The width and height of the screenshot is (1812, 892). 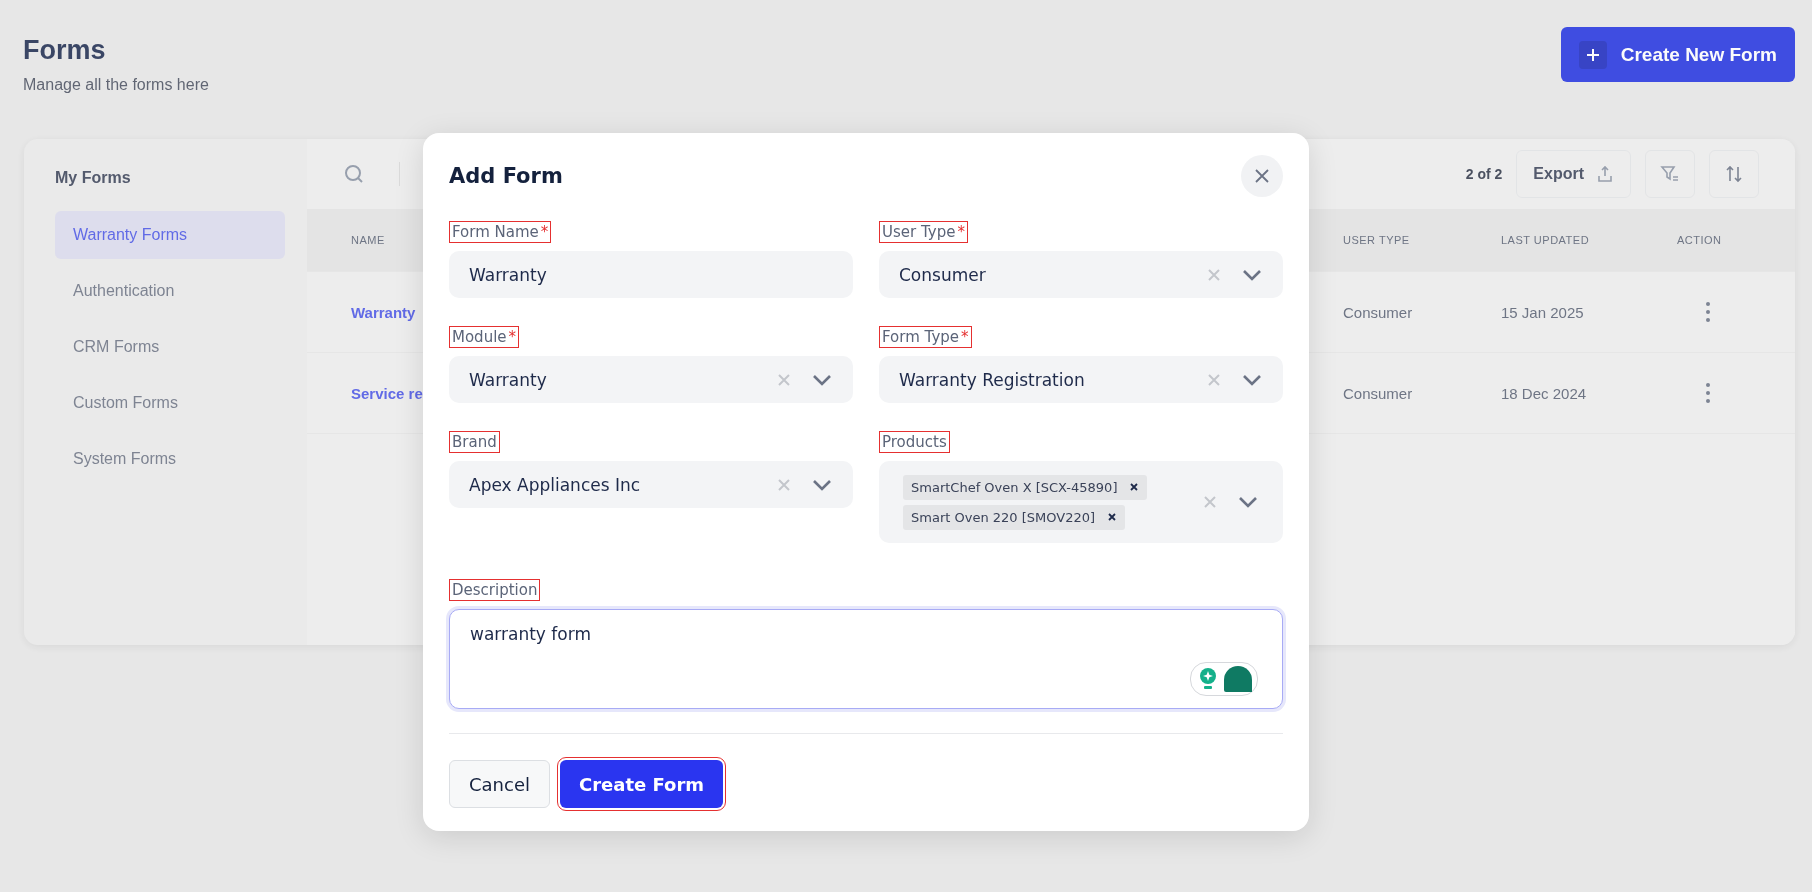 What do you see at coordinates (1605, 174) in the screenshot?
I see `upload-icon` at bounding box center [1605, 174].